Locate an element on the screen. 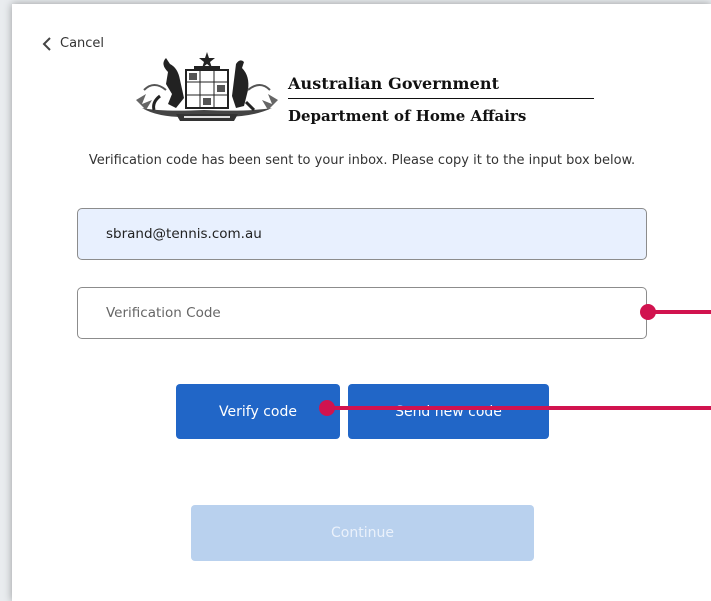  coat-of-arms-logo is located at coordinates (207, 86).